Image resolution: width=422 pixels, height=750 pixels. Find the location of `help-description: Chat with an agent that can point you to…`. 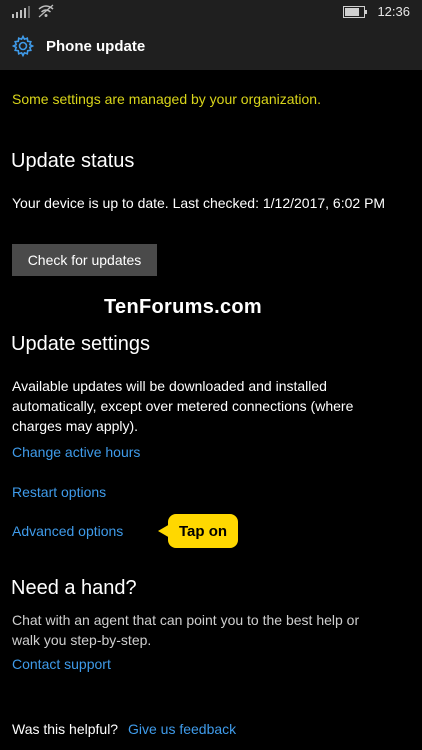

help-description: Chat with an agent that can point you to… is located at coordinates (185, 630).